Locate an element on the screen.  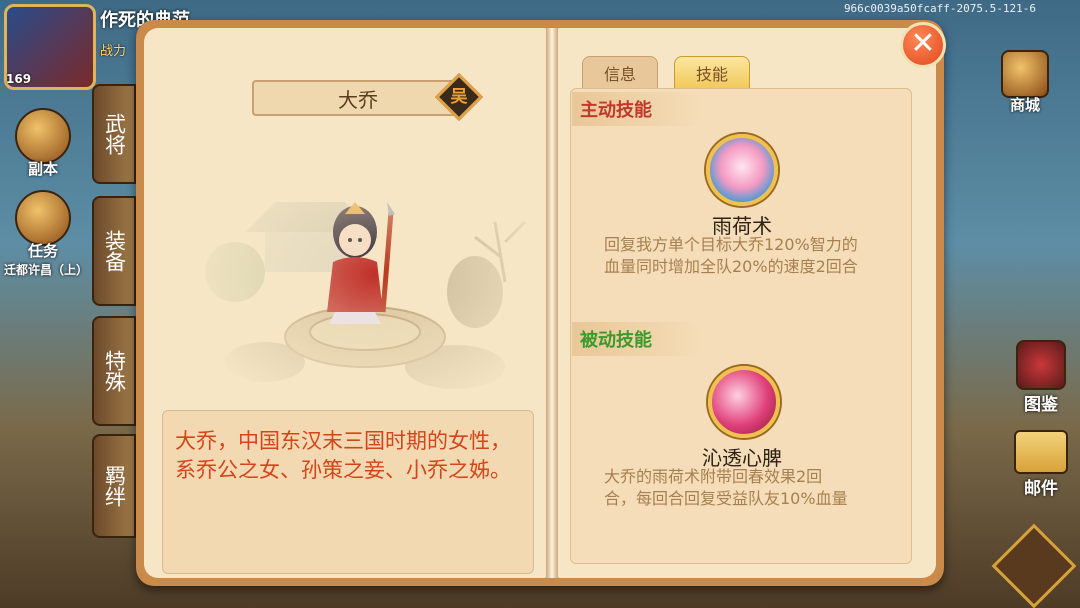
close-button: ✕ is located at coordinates (923, 45).